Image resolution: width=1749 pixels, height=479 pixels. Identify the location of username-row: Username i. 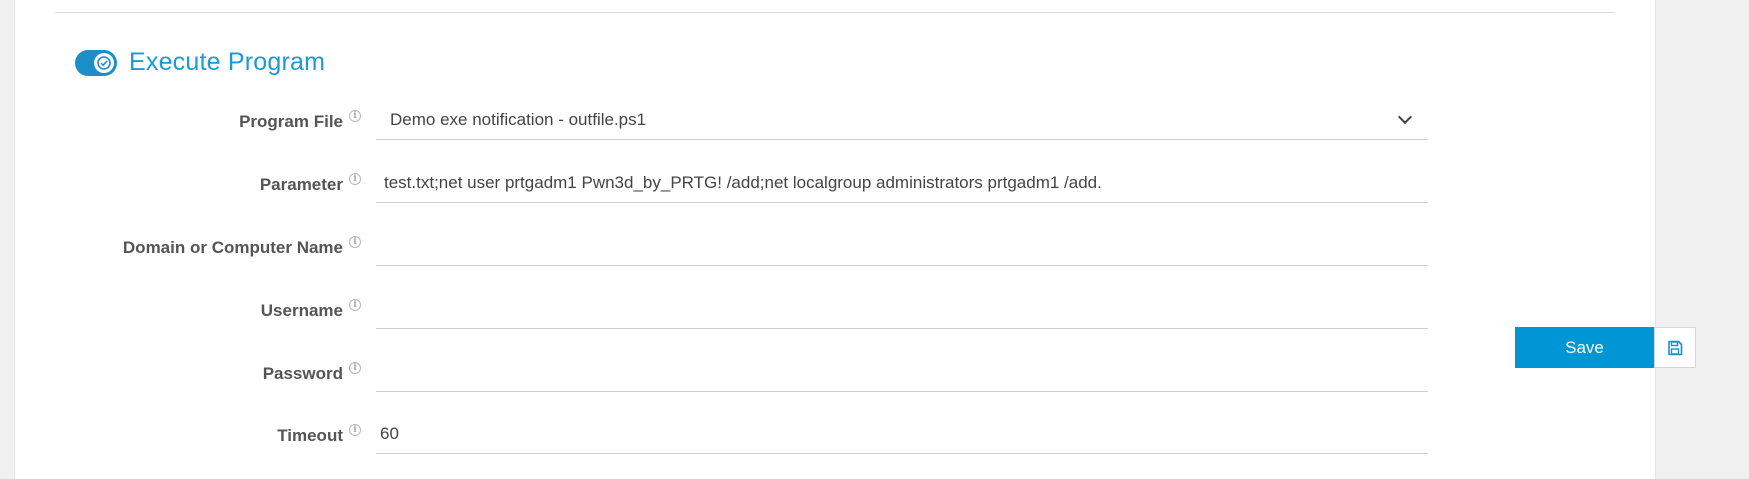
(720, 311).